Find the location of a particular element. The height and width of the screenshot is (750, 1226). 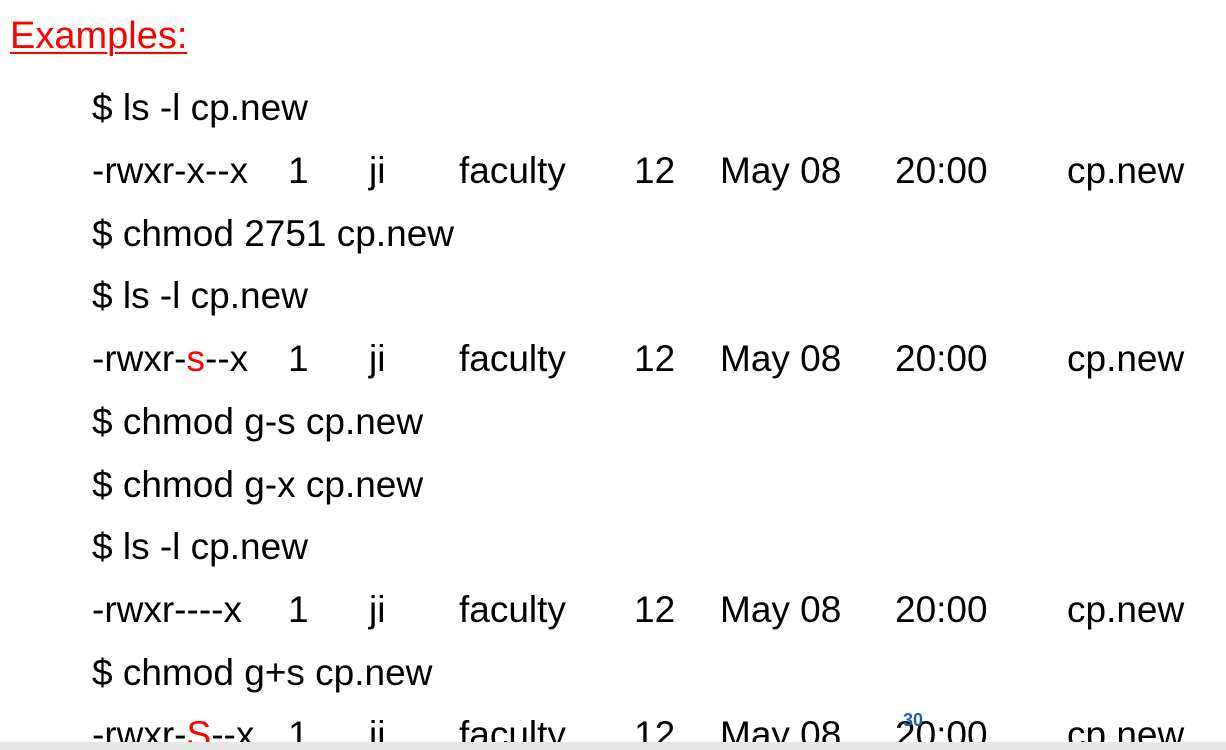

setgid-highlight: s is located at coordinates (196, 358).